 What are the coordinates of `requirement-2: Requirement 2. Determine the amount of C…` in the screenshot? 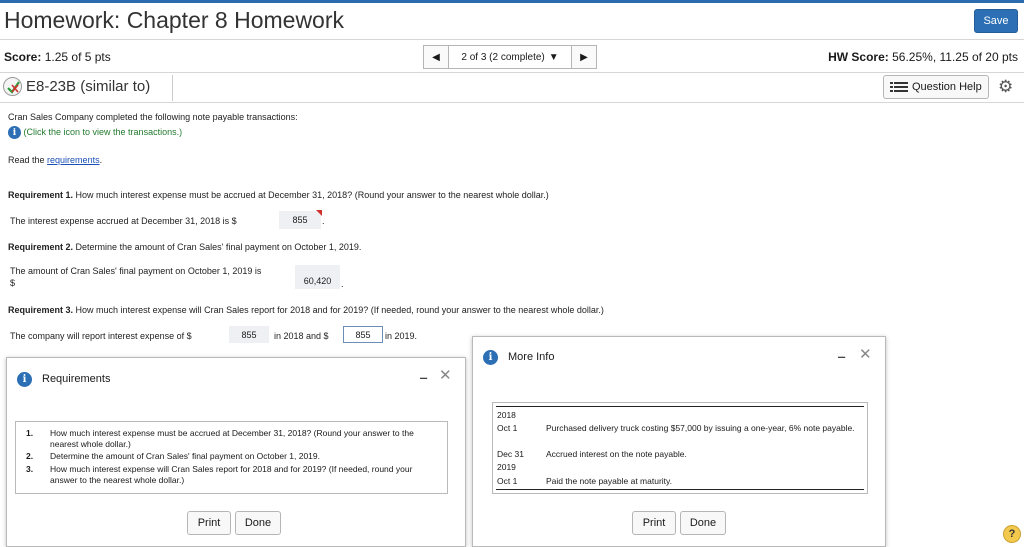 It's located at (184, 247).